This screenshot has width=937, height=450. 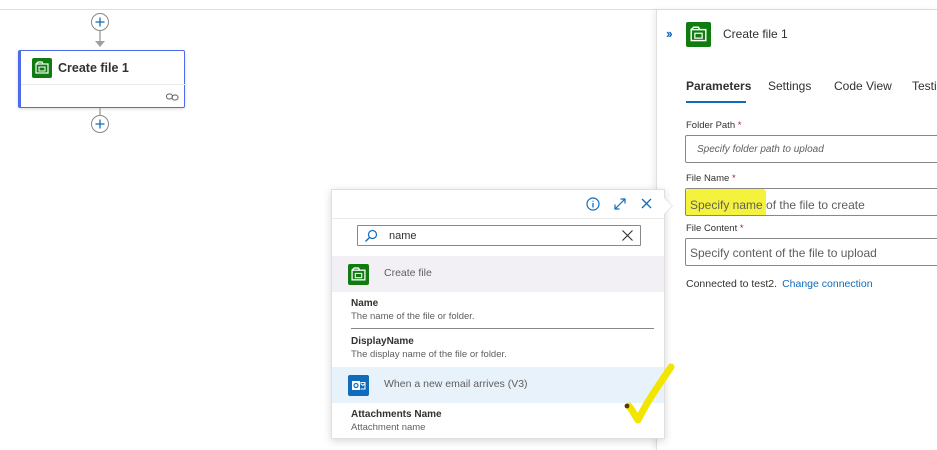 What do you see at coordinates (172, 98) in the screenshot?
I see `connection-link-icon` at bounding box center [172, 98].